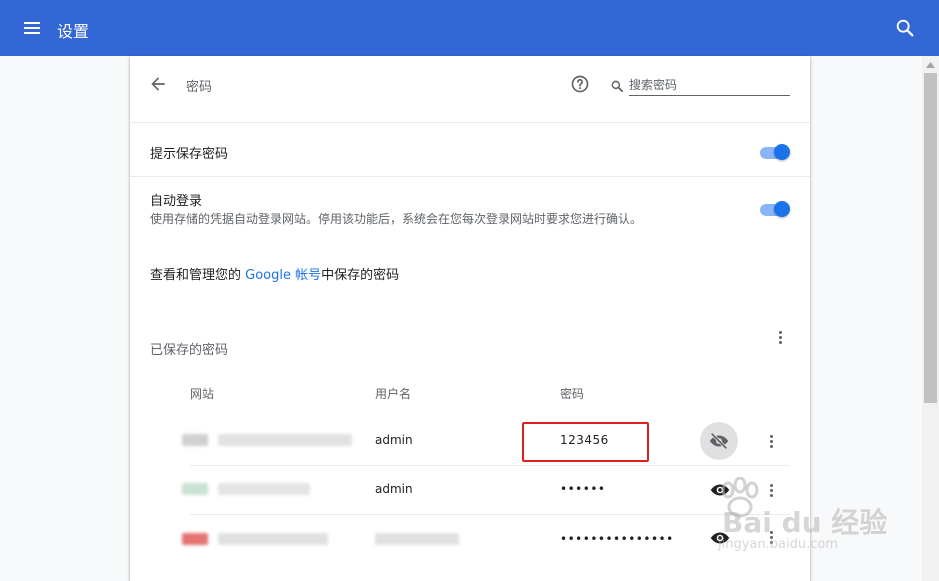 This screenshot has height=581, width=939. I want to click on page-title: 密码, so click(199, 87).